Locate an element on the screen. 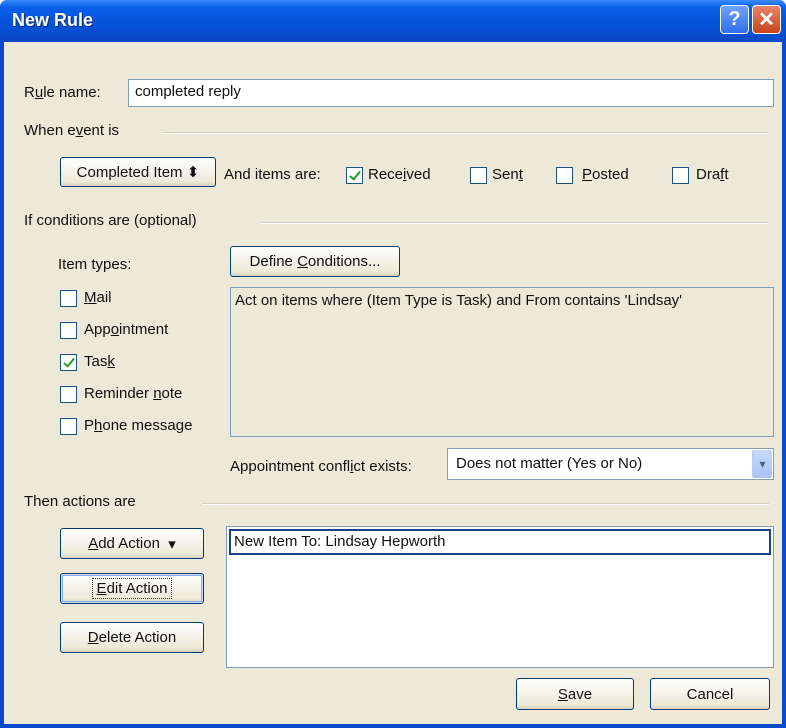  appointment-conflict-select: Does not matter (Yes or No) ▾ is located at coordinates (610, 464).